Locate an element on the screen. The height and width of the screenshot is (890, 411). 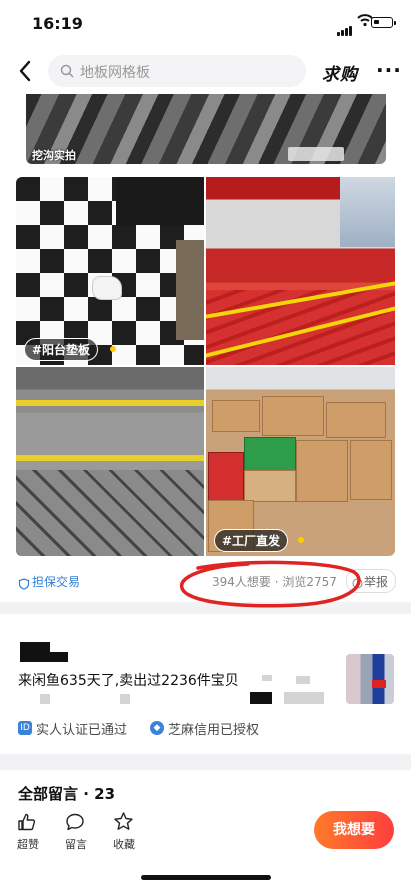
search-icon is located at coordinates (67, 72).